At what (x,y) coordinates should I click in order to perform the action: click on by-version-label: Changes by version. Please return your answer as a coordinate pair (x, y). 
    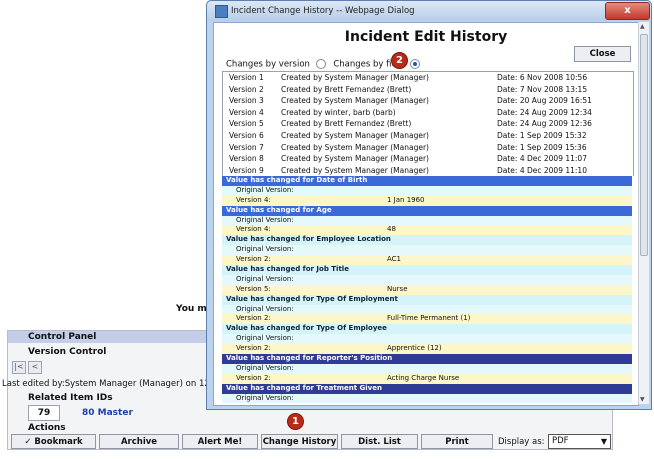
    Looking at the image, I should click on (268, 64).